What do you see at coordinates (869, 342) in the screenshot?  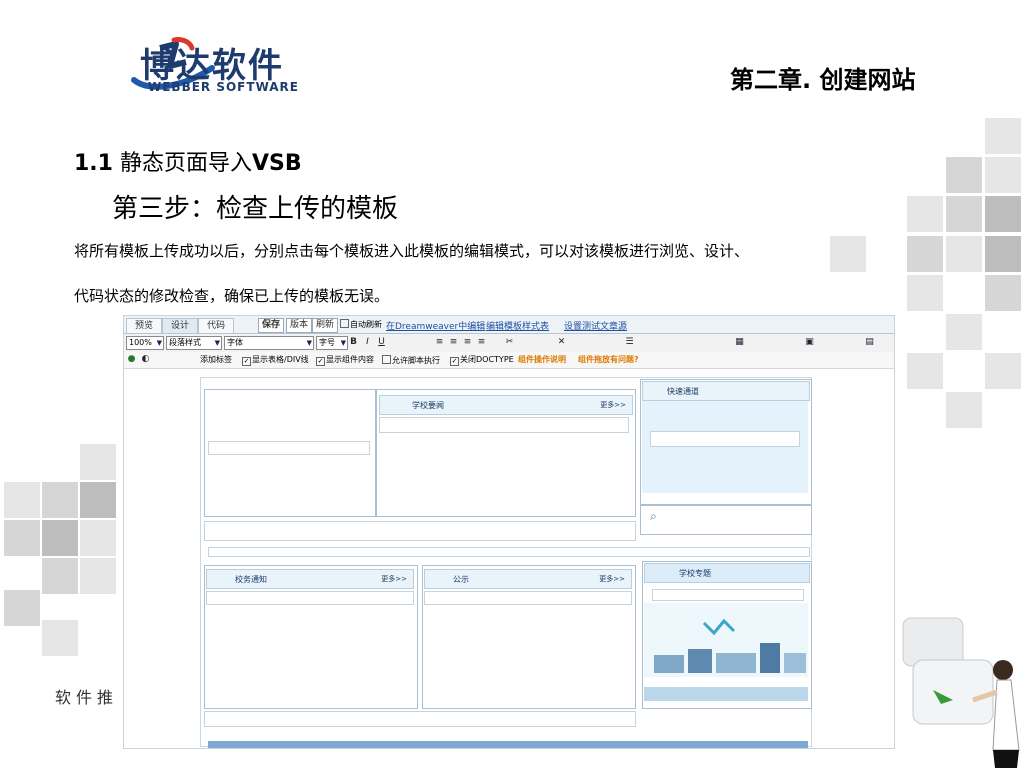 I see `grid-icon: ▤` at bounding box center [869, 342].